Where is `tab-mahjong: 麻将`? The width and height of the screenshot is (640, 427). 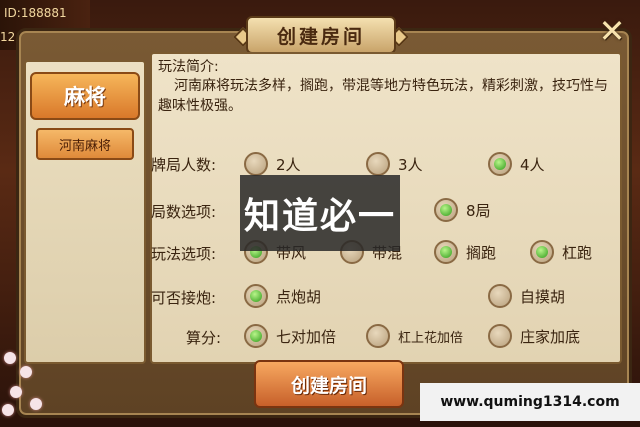
tab-mahjong: 麻将 is located at coordinates (85, 96).